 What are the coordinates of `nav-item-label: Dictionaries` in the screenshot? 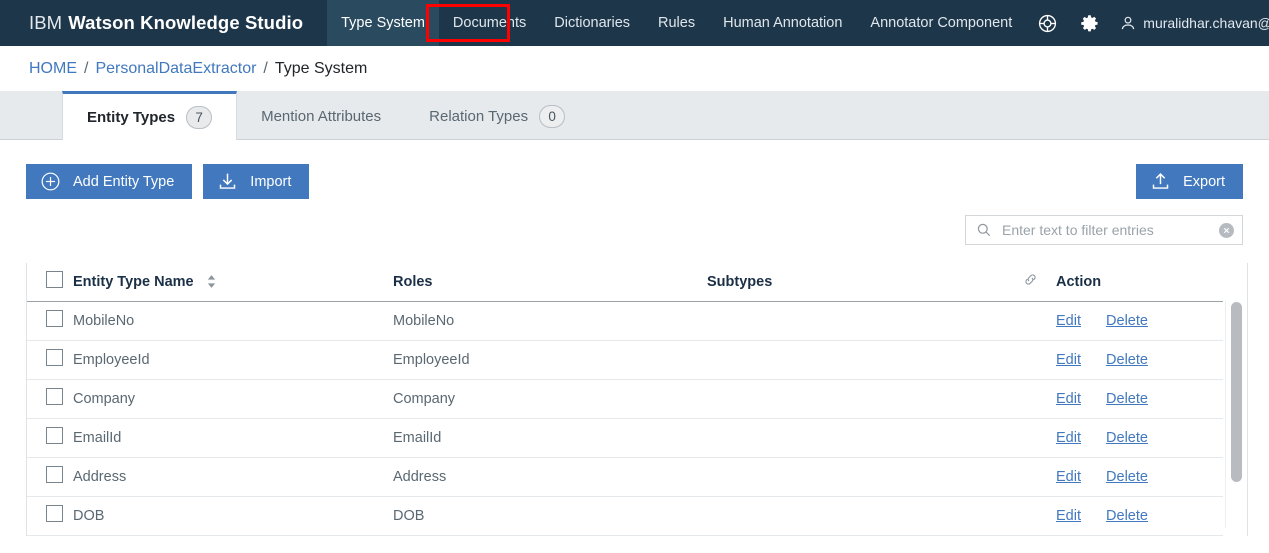 It's located at (592, 23).